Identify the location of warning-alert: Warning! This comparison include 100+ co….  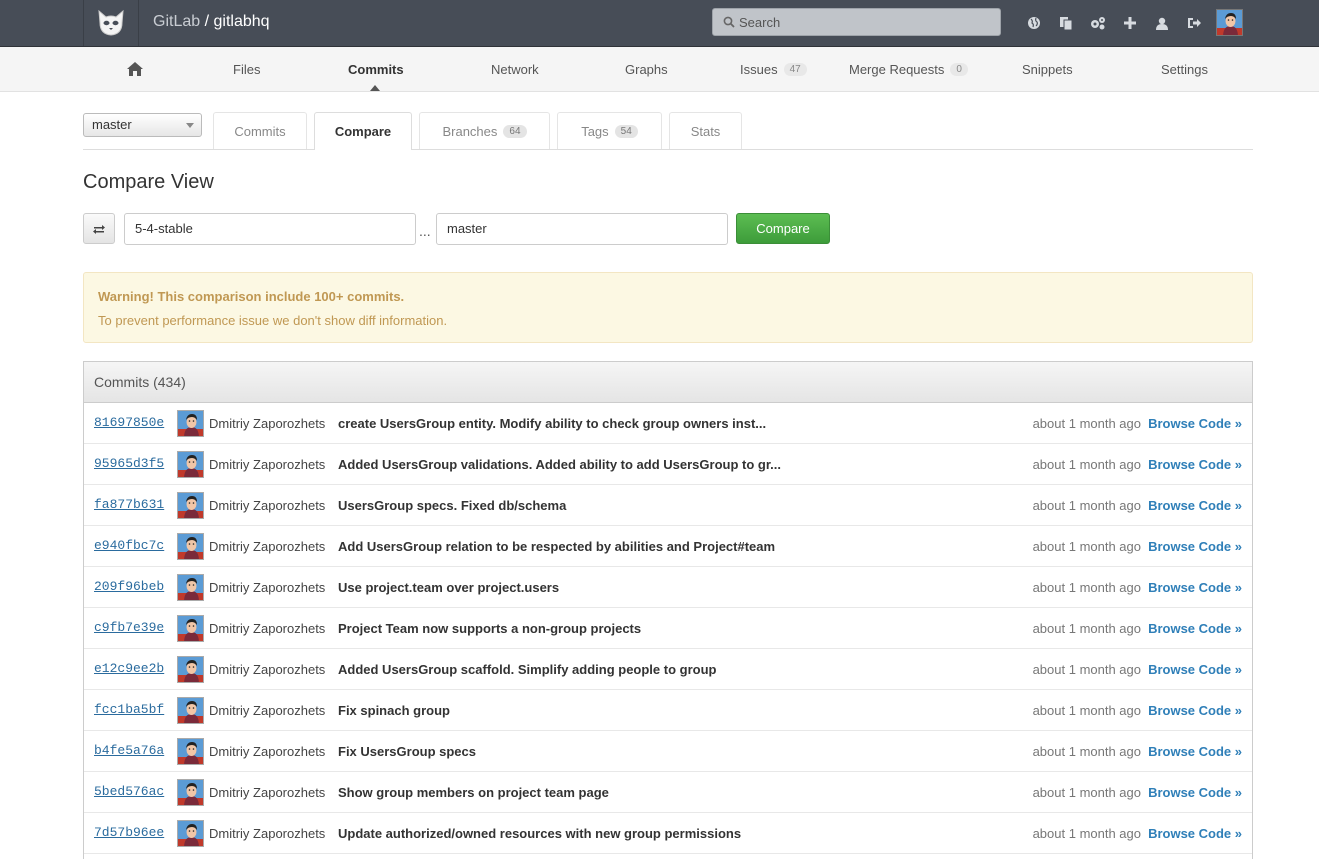
(668, 307).